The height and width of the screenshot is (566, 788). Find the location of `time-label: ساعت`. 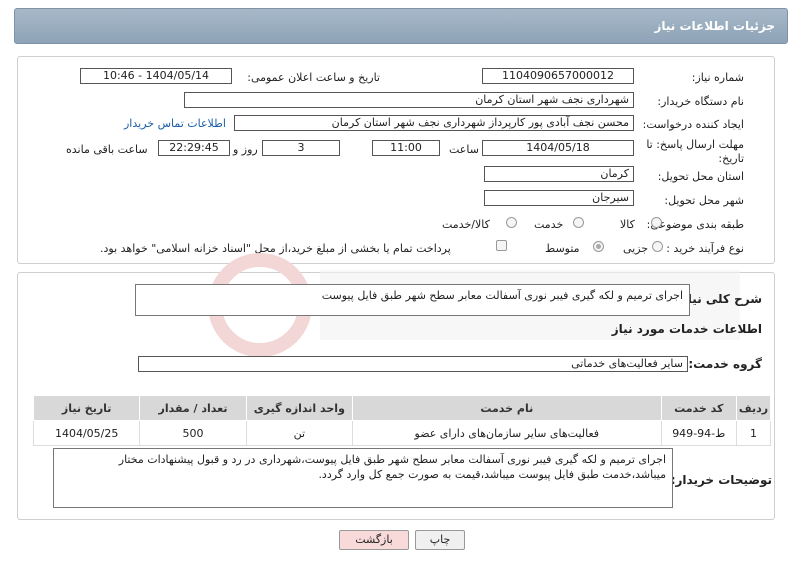

time-label: ساعت is located at coordinates (464, 149).